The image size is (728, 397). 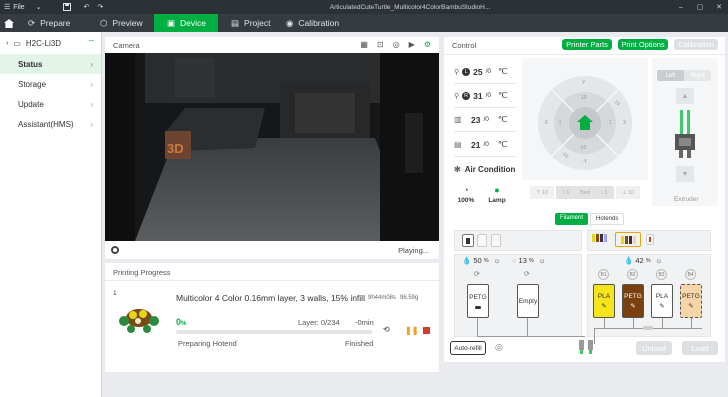 What do you see at coordinates (38, 7) in the screenshot?
I see `chevron-down-icon: ⌄` at bounding box center [38, 7].